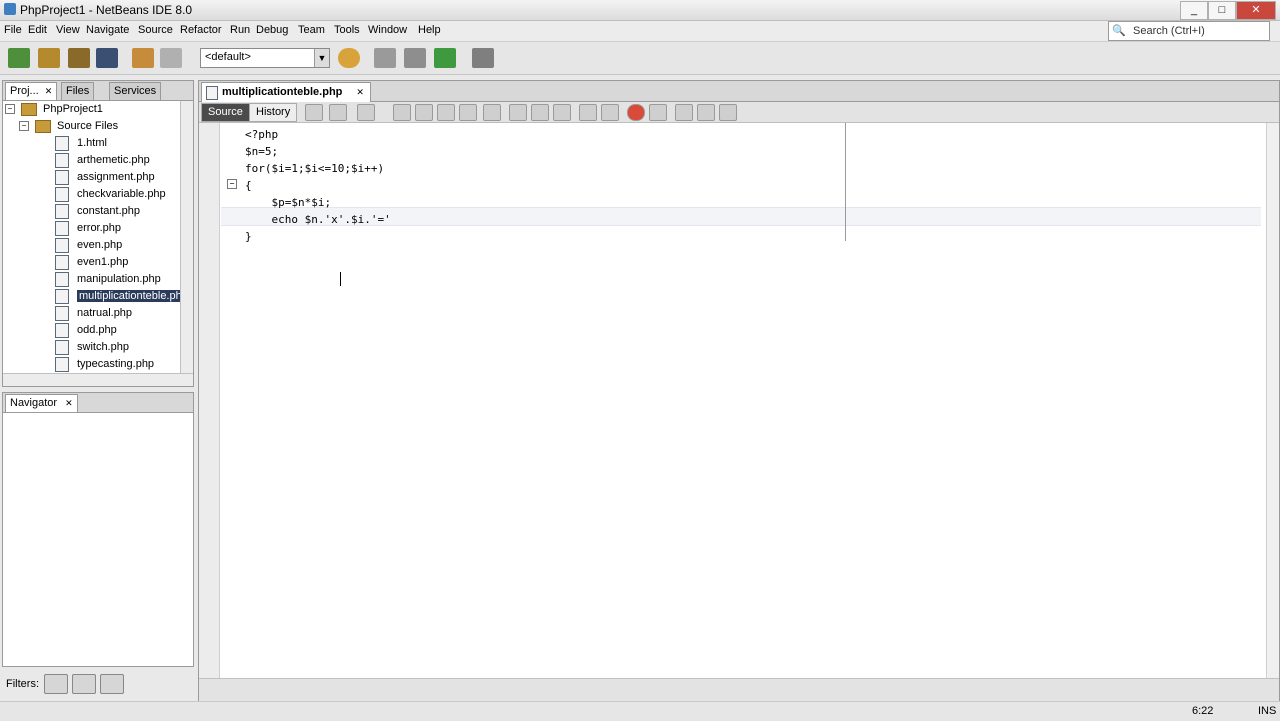 The width and height of the screenshot is (1280, 721). Describe the element at coordinates (1256, 10) in the screenshot. I see `close-button: ✕` at that location.